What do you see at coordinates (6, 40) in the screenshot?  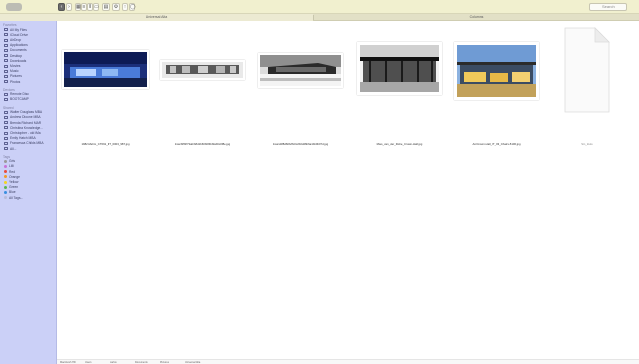 I see `airdrop-icon` at bounding box center [6, 40].